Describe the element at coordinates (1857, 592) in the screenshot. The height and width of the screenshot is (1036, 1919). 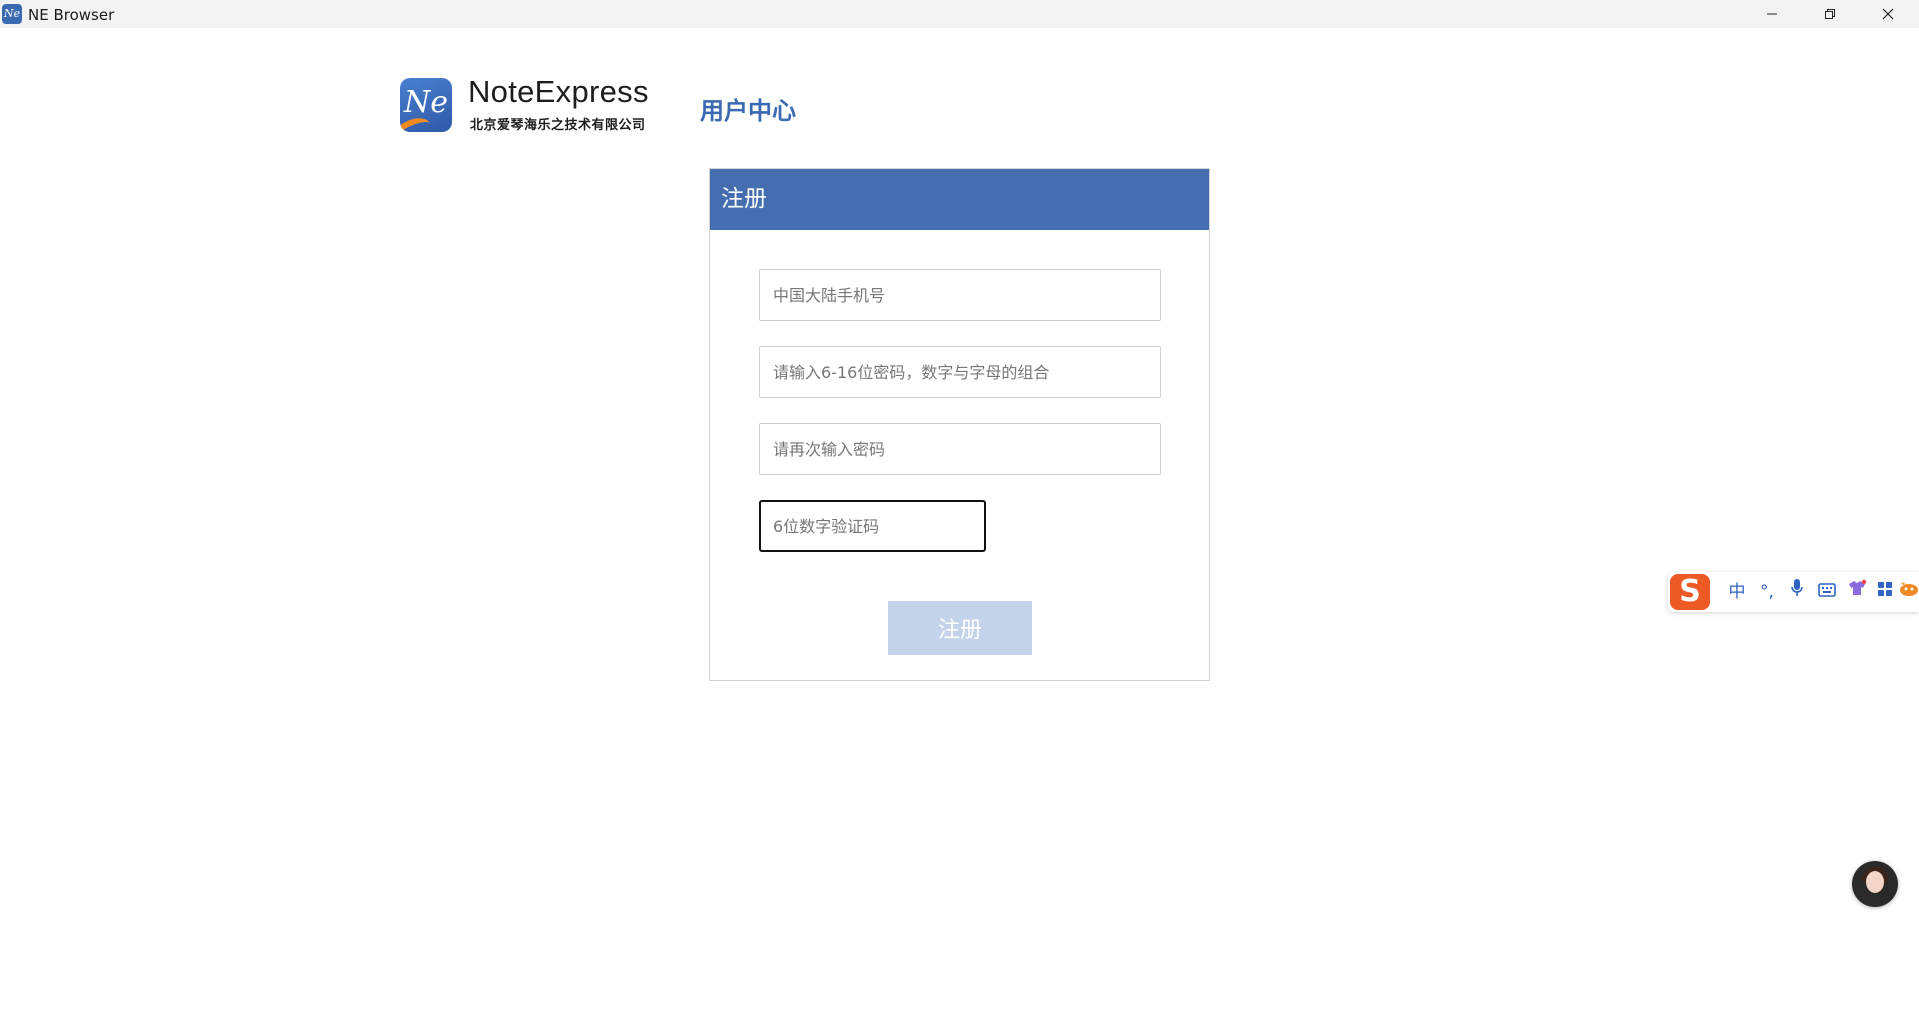
I see `skin-icon` at that location.